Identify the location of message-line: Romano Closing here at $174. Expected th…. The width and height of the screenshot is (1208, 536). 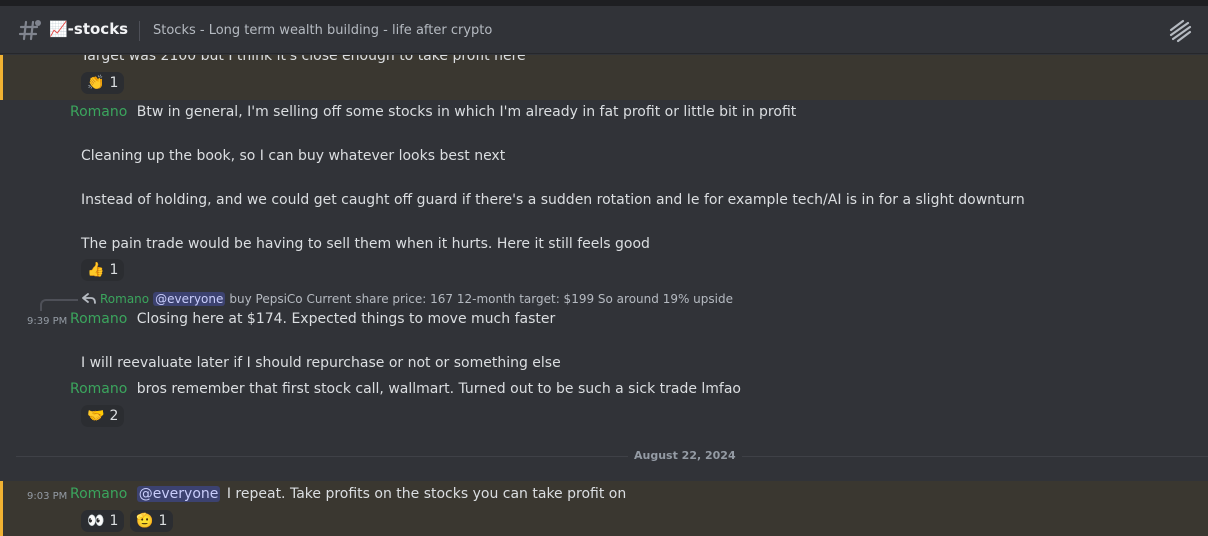
(312, 319).